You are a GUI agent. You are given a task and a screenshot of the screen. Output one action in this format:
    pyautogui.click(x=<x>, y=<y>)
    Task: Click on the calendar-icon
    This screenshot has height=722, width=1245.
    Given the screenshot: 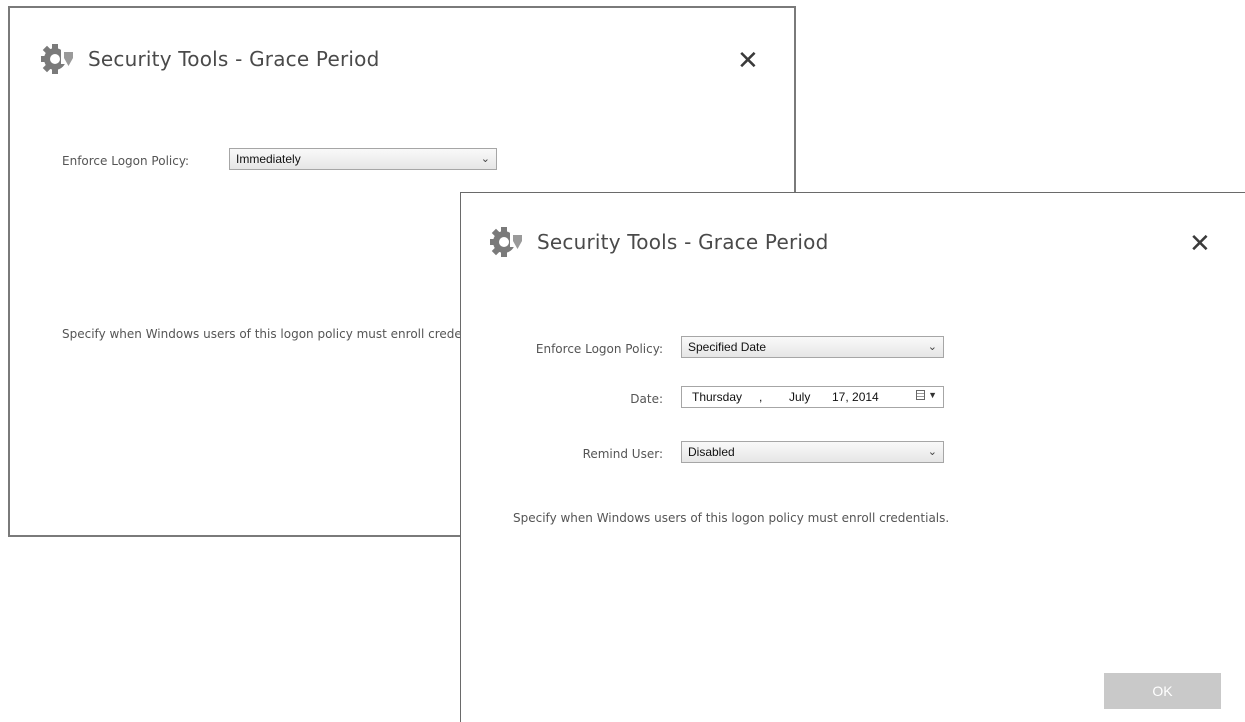 What is the action you would take?
    pyautogui.click(x=920, y=395)
    